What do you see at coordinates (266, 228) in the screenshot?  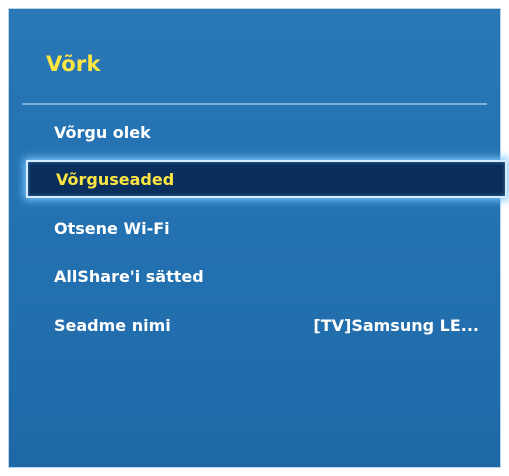 I see `menu-item-wifi-direct: Otsene Wi-Fi` at bounding box center [266, 228].